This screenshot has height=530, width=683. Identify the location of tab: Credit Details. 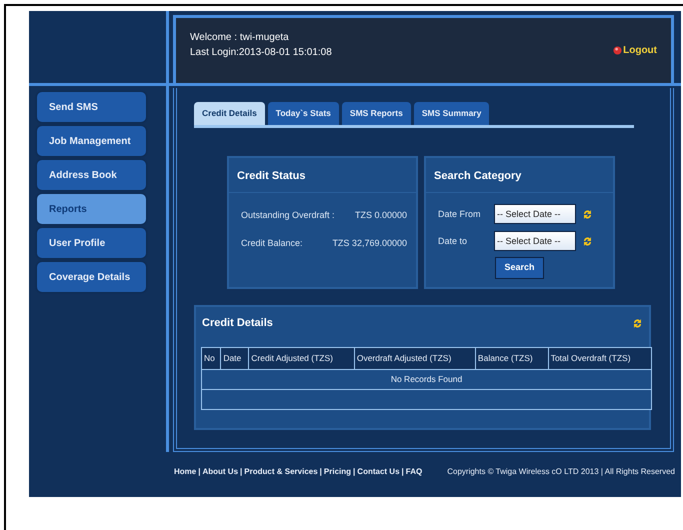
(229, 113).